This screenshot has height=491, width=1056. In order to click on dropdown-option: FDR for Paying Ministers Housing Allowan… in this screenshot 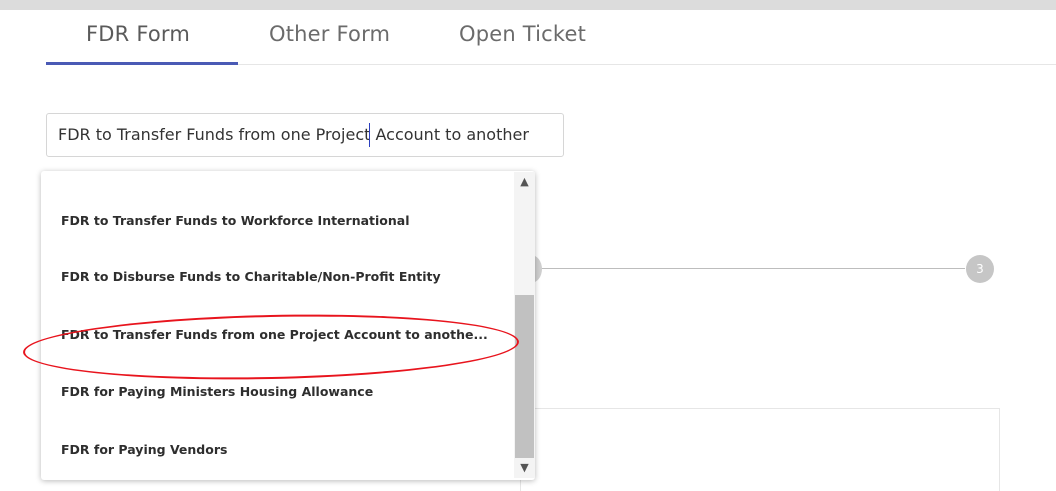, I will do `click(286, 391)`.